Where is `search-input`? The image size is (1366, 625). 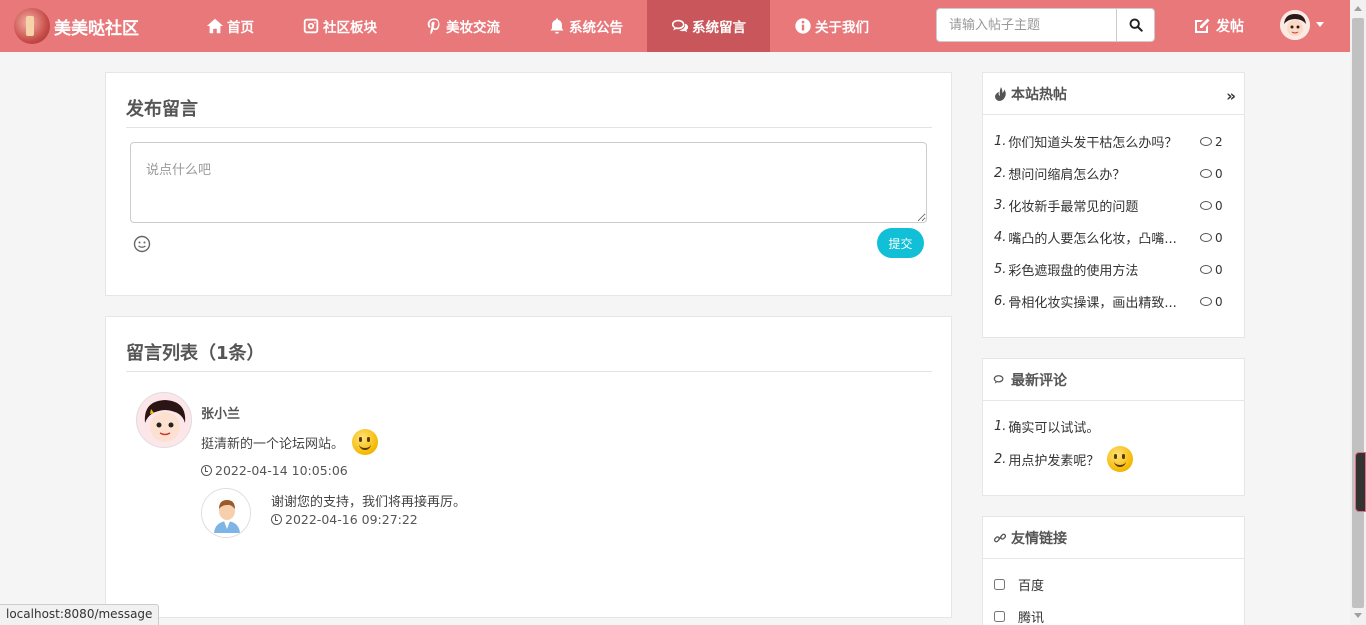
search-input is located at coordinates (1026, 25).